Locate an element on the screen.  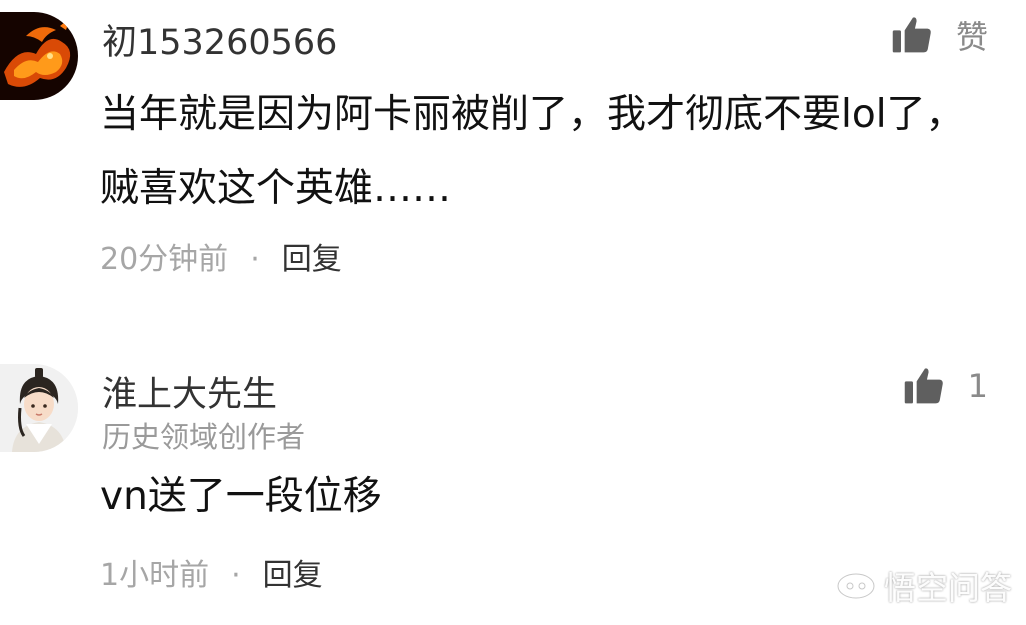
scholar-avatar-image is located at coordinates (39, 408).